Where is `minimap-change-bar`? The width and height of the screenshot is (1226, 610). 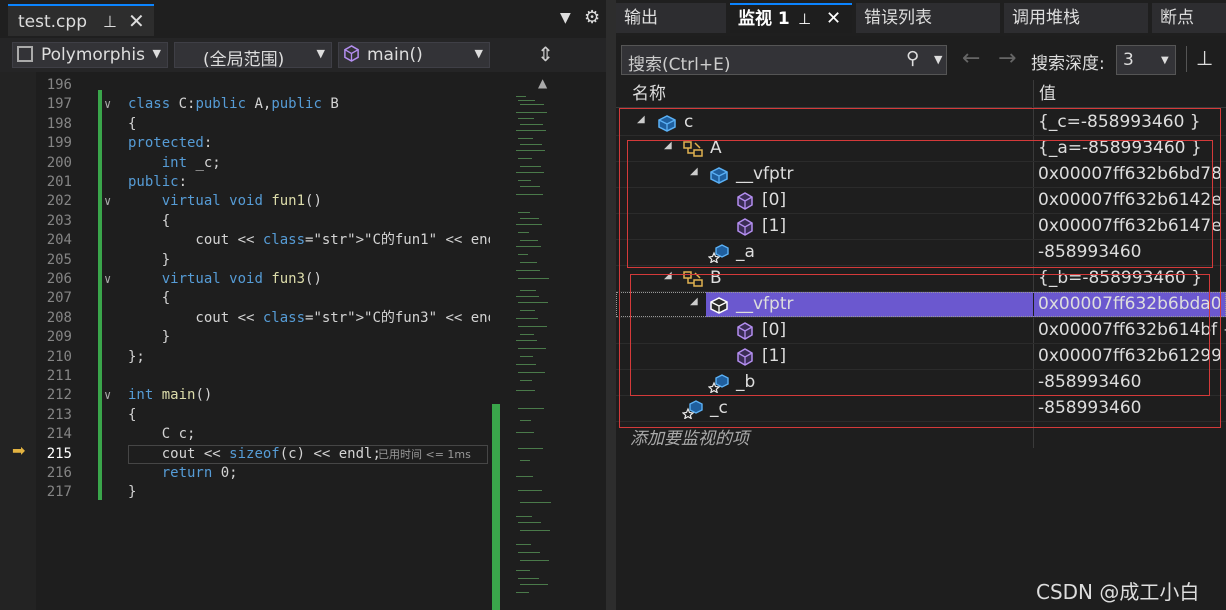 minimap-change-bar is located at coordinates (496, 507).